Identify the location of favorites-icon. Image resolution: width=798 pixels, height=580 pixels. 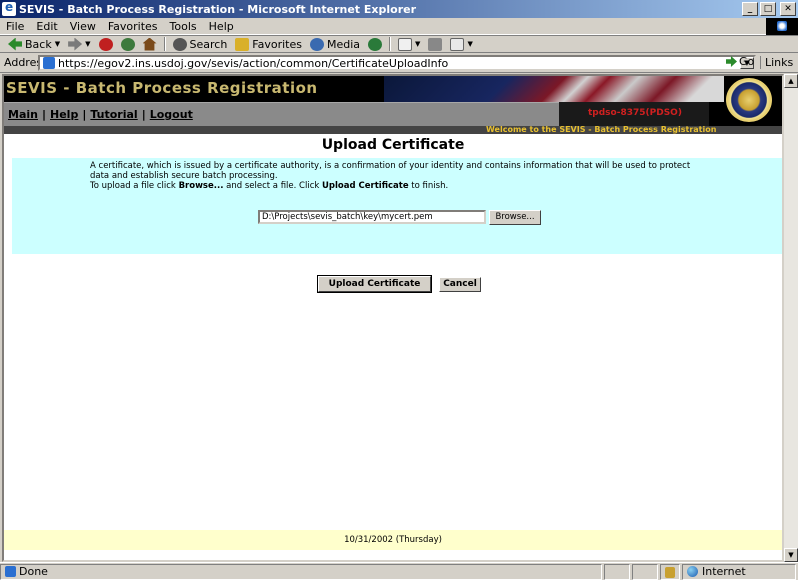
(242, 44).